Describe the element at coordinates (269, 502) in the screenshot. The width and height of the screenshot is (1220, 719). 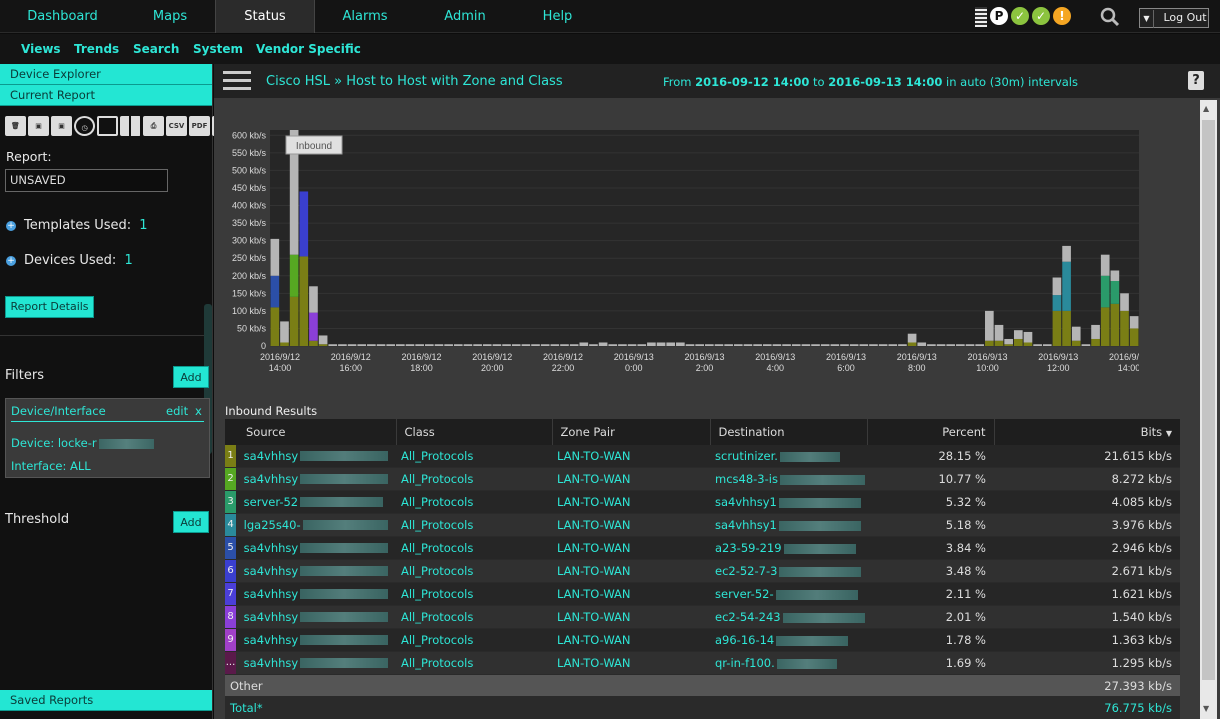
I see `source-text: server-52` at that location.